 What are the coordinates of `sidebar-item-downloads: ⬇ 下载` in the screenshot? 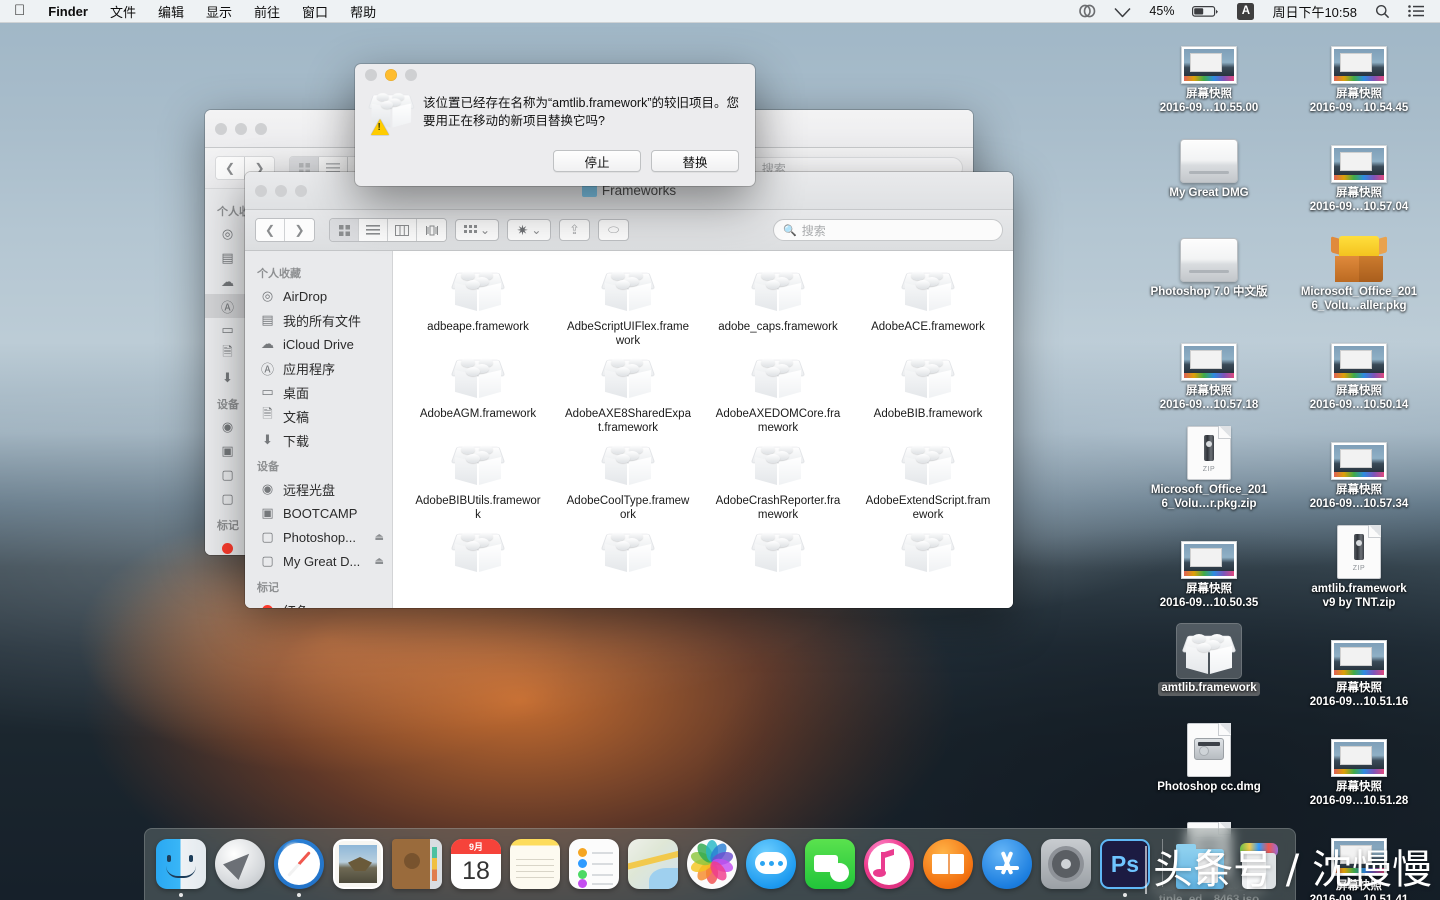 It's located at (318, 440).